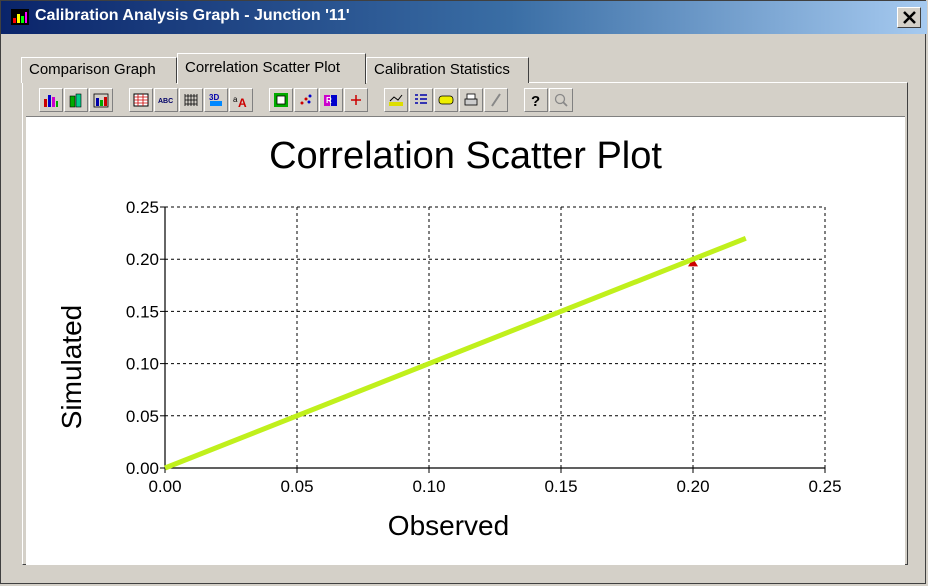 The image size is (928, 586). I want to click on crosshair-icon, so click(356, 100).